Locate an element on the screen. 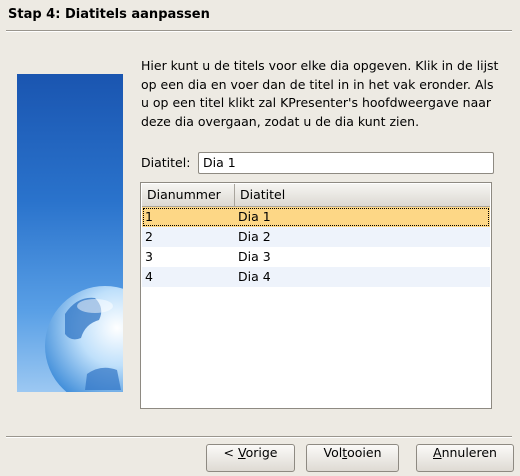  slide-title: Dia 4 is located at coordinates (254, 276).